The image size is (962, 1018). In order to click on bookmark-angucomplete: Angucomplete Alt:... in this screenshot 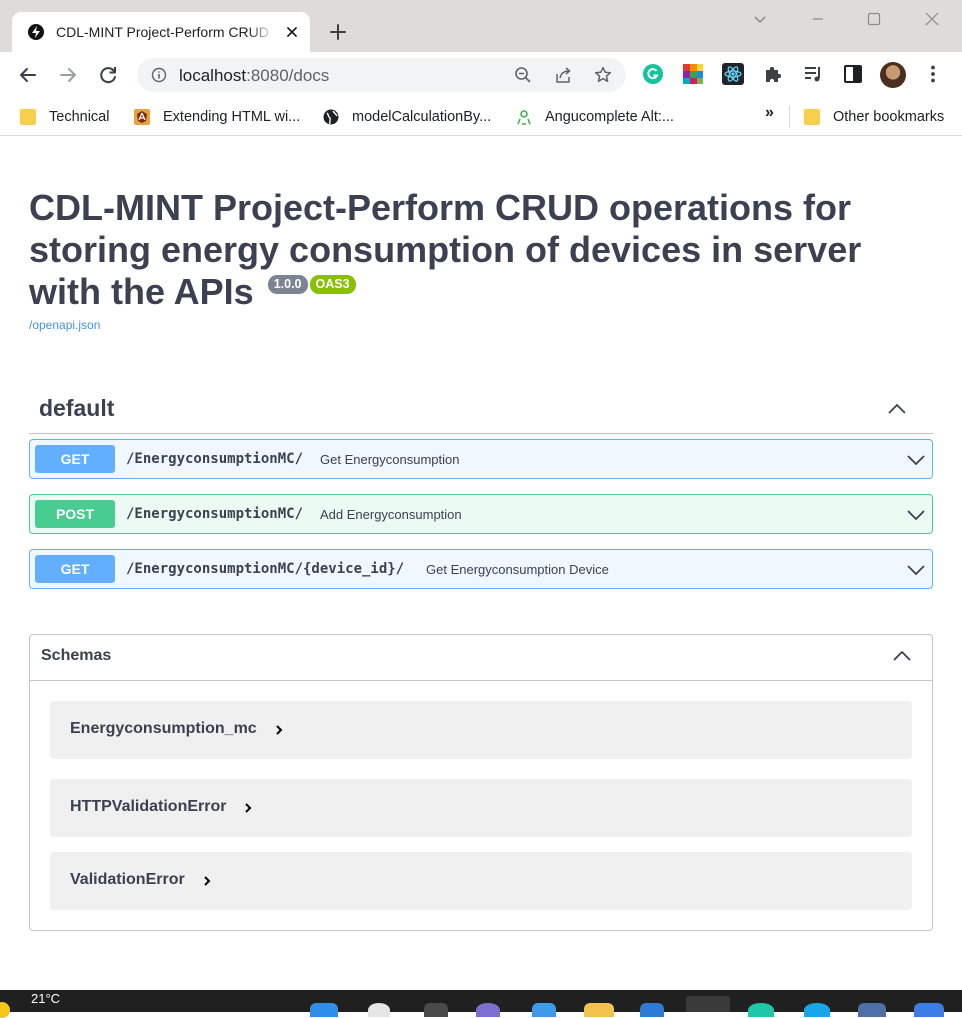, I will do `click(595, 117)`.